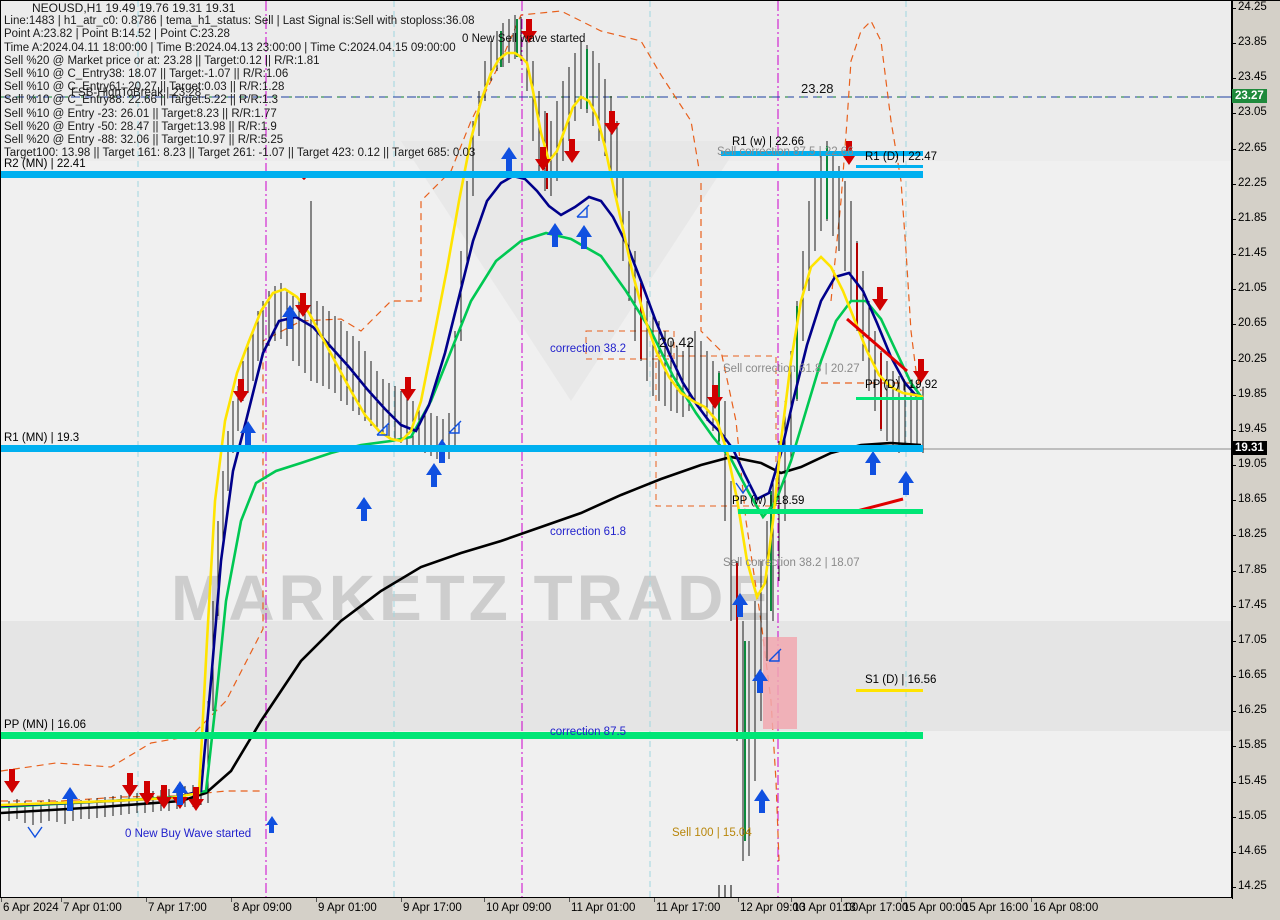 The width and height of the screenshot is (1280, 920). Describe the element at coordinates (347, 908) in the screenshot. I see `tick-label: 9 Apr 01:00` at that location.